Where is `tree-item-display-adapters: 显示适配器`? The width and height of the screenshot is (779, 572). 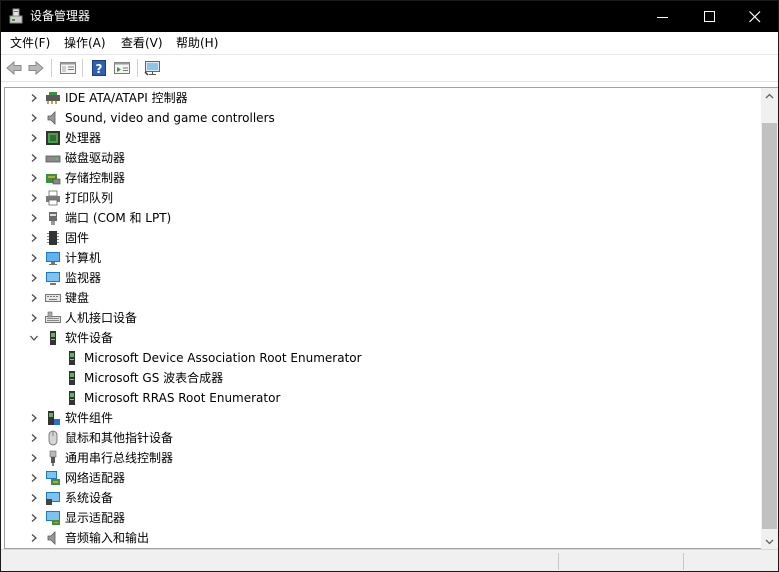
tree-item-display-adapters: 显示适配器 is located at coordinates (383, 518).